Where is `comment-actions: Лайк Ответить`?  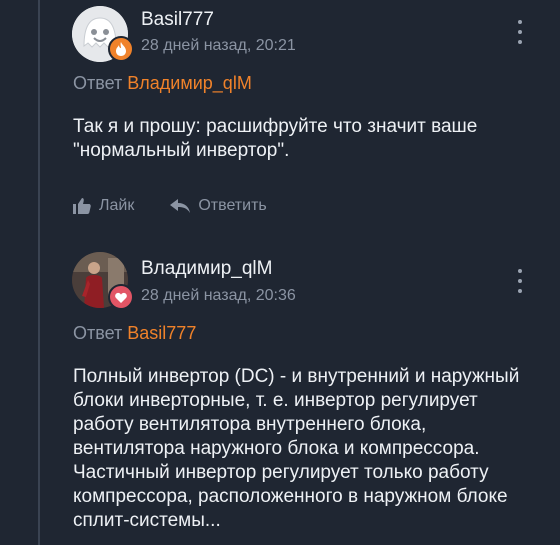 comment-actions: Лайк Ответить is located at coordinates (188, 206).